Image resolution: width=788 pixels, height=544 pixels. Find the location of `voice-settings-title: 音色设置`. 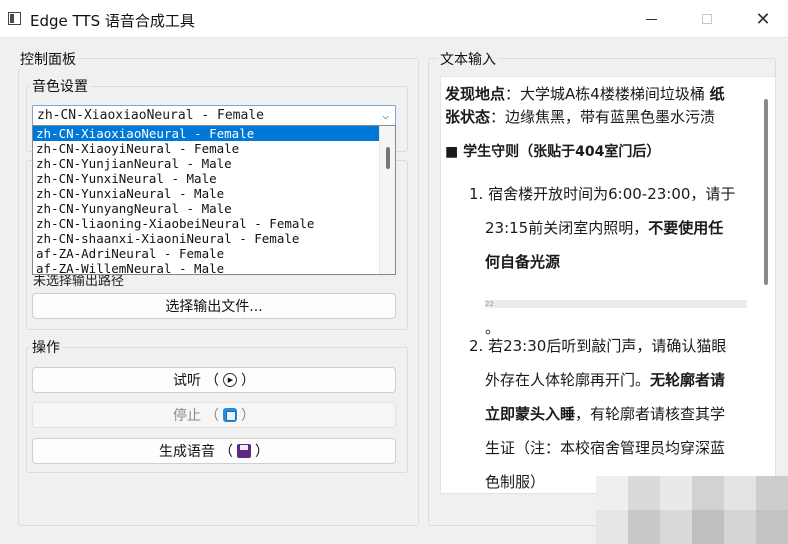

voice-settings-title: 音色设置 is located at coordinates (60, 86).